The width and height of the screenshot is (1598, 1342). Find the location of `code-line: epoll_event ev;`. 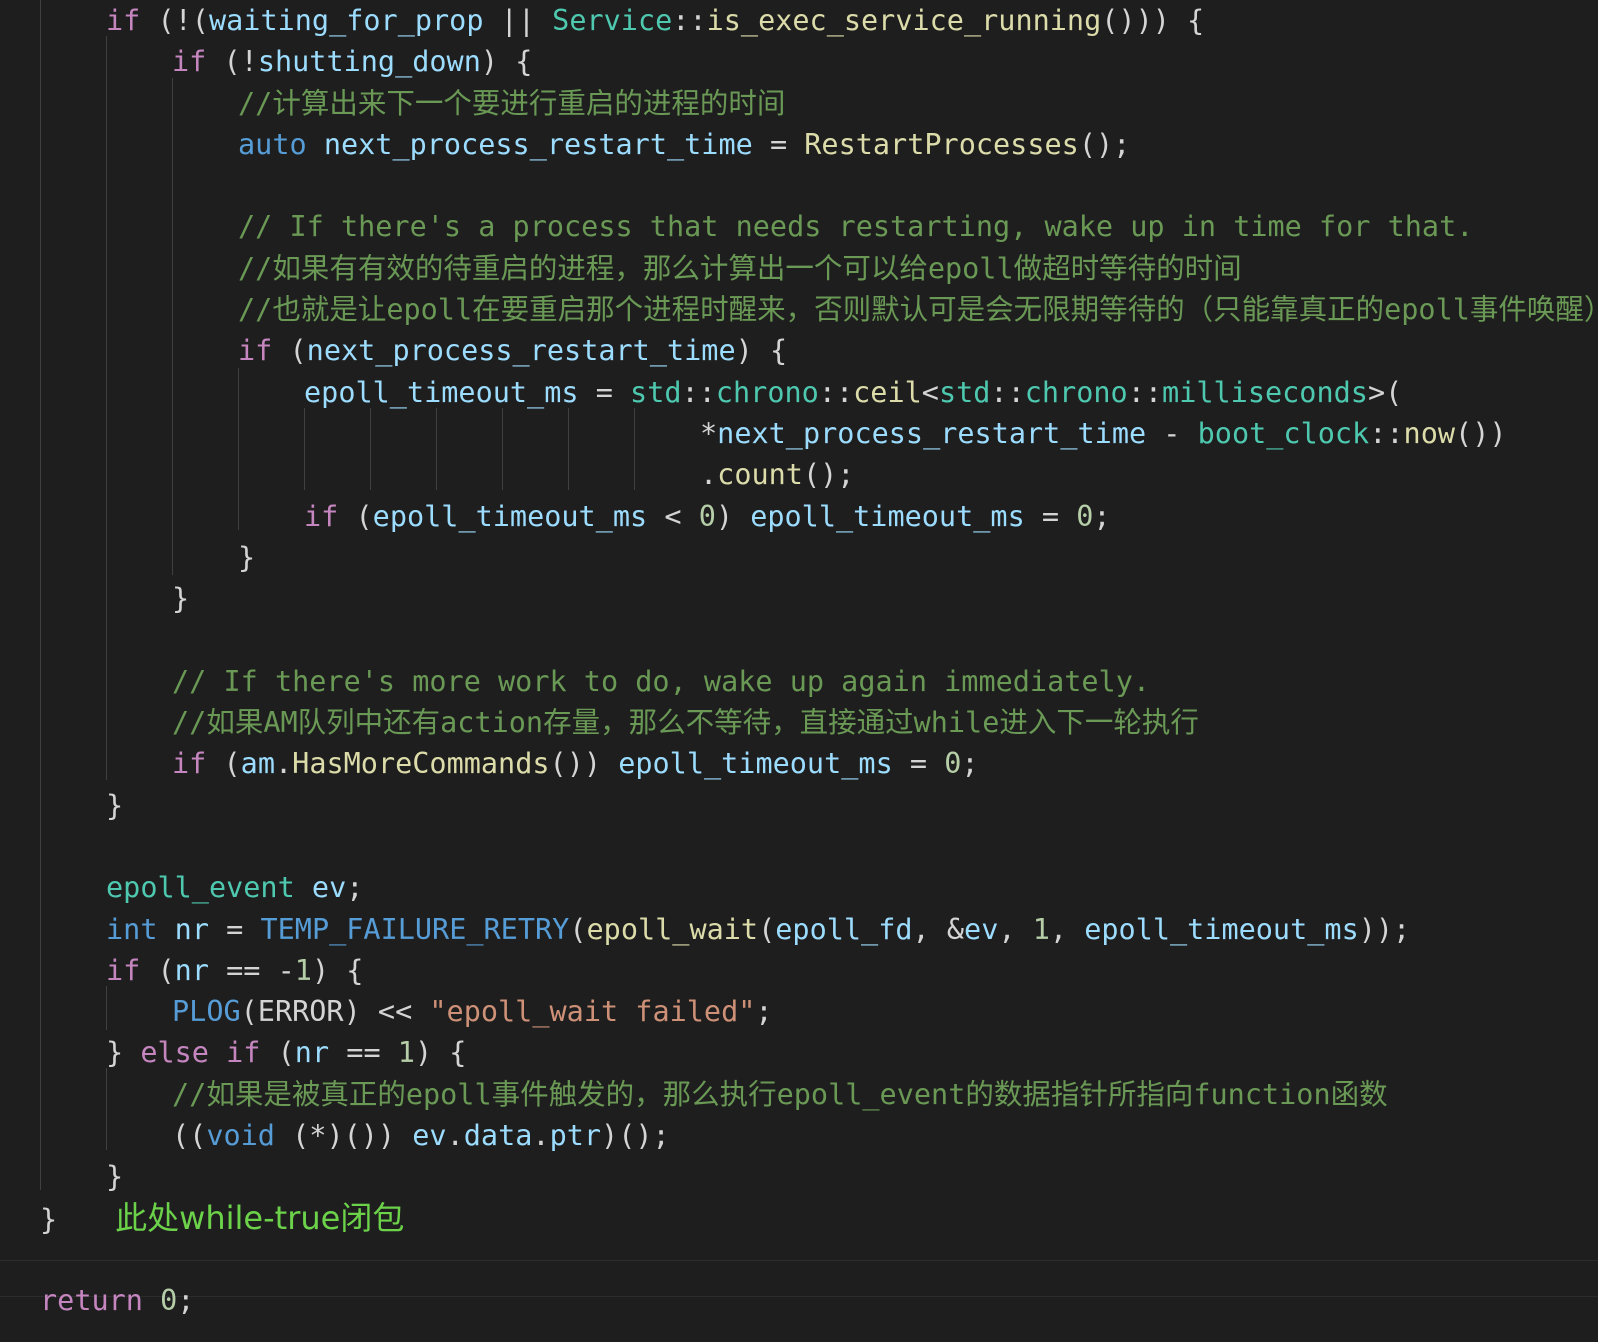

code-line: epoll_event ev; is located at coordinates (814, 887).